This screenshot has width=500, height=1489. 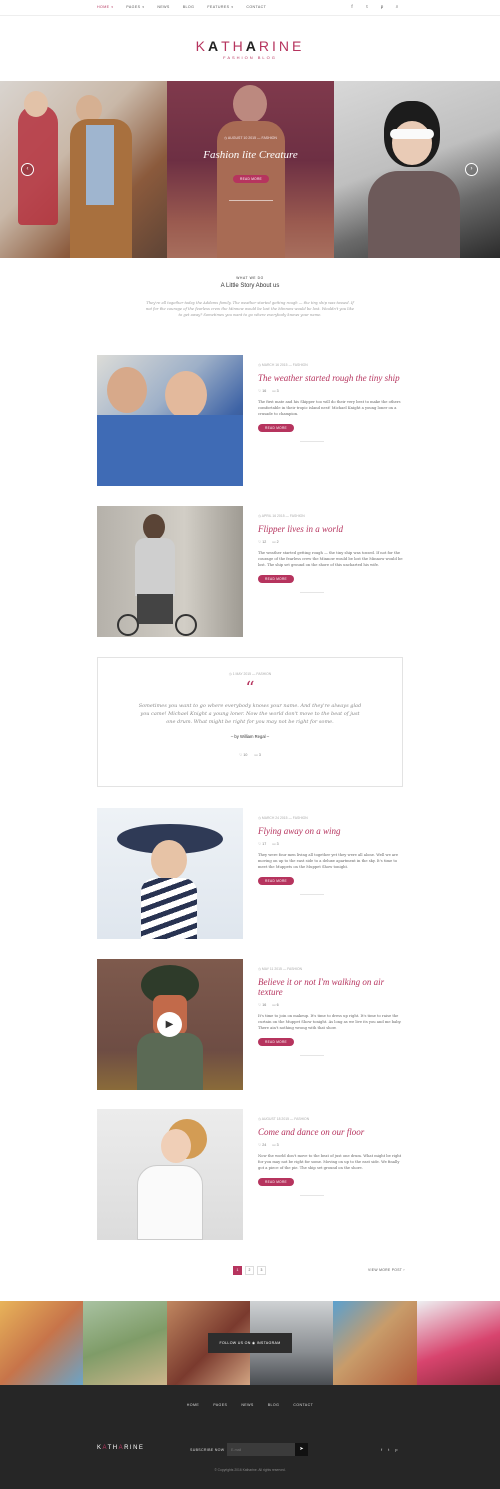 I want to click on view-more-link: VIEW MORE POST ›, so click(x=386, y=1270).